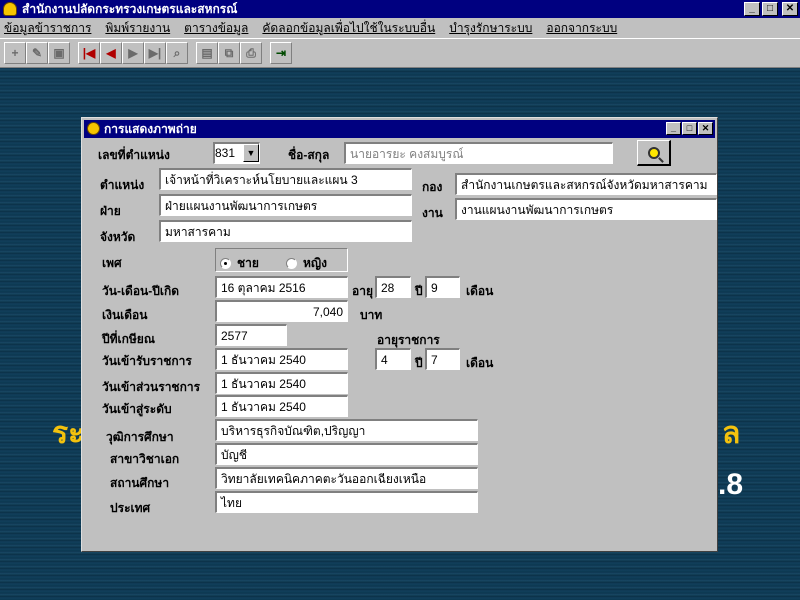 The image size is (800, 600). I want to click on edit-icon: ✎, so click(37, 53).